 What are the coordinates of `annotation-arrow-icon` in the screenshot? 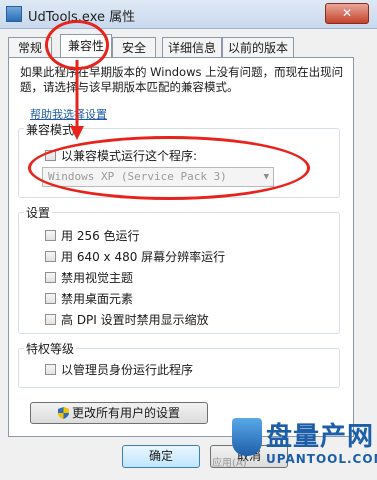 It's located at (77, 100).